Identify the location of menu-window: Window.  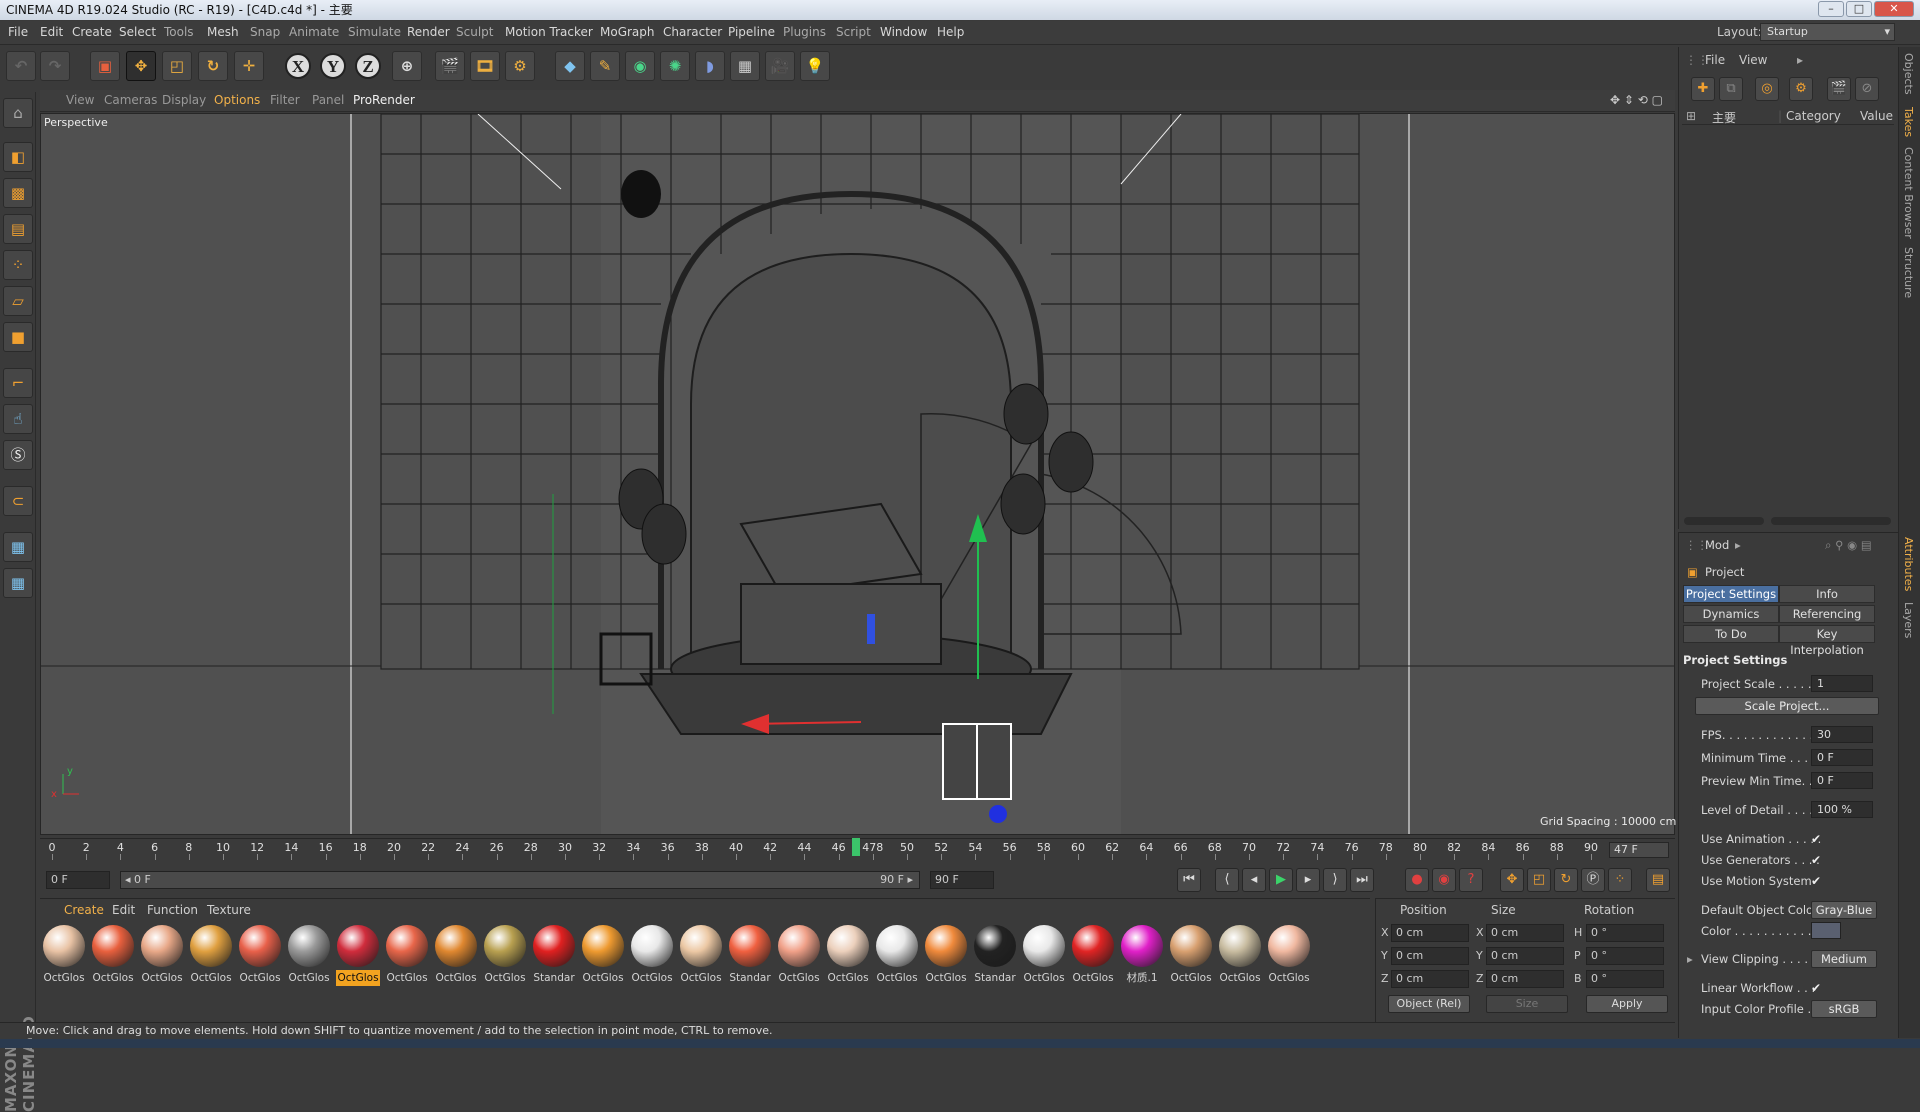
(903, 32).